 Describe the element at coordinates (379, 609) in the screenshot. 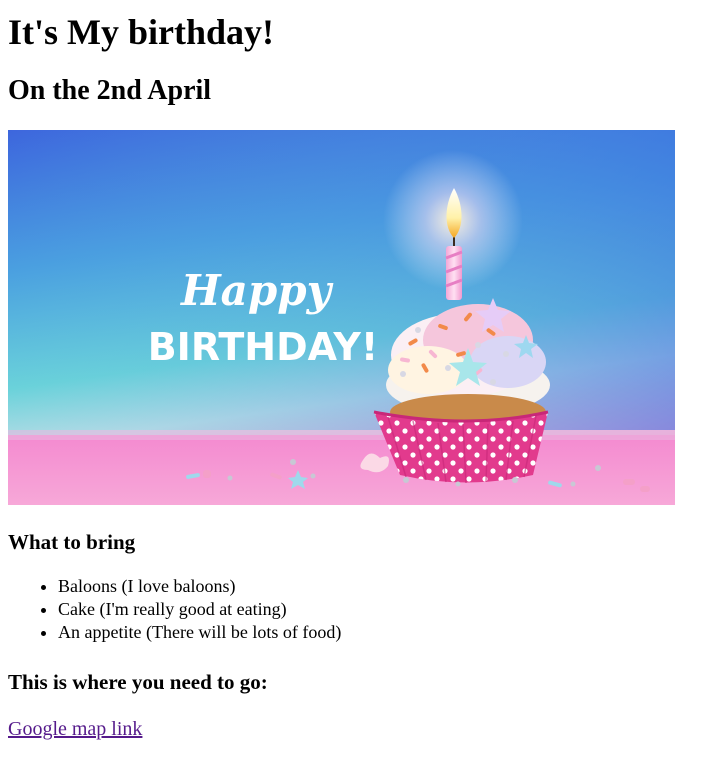

I see `list-item: Cake (I'm really good at eating)` at that location.